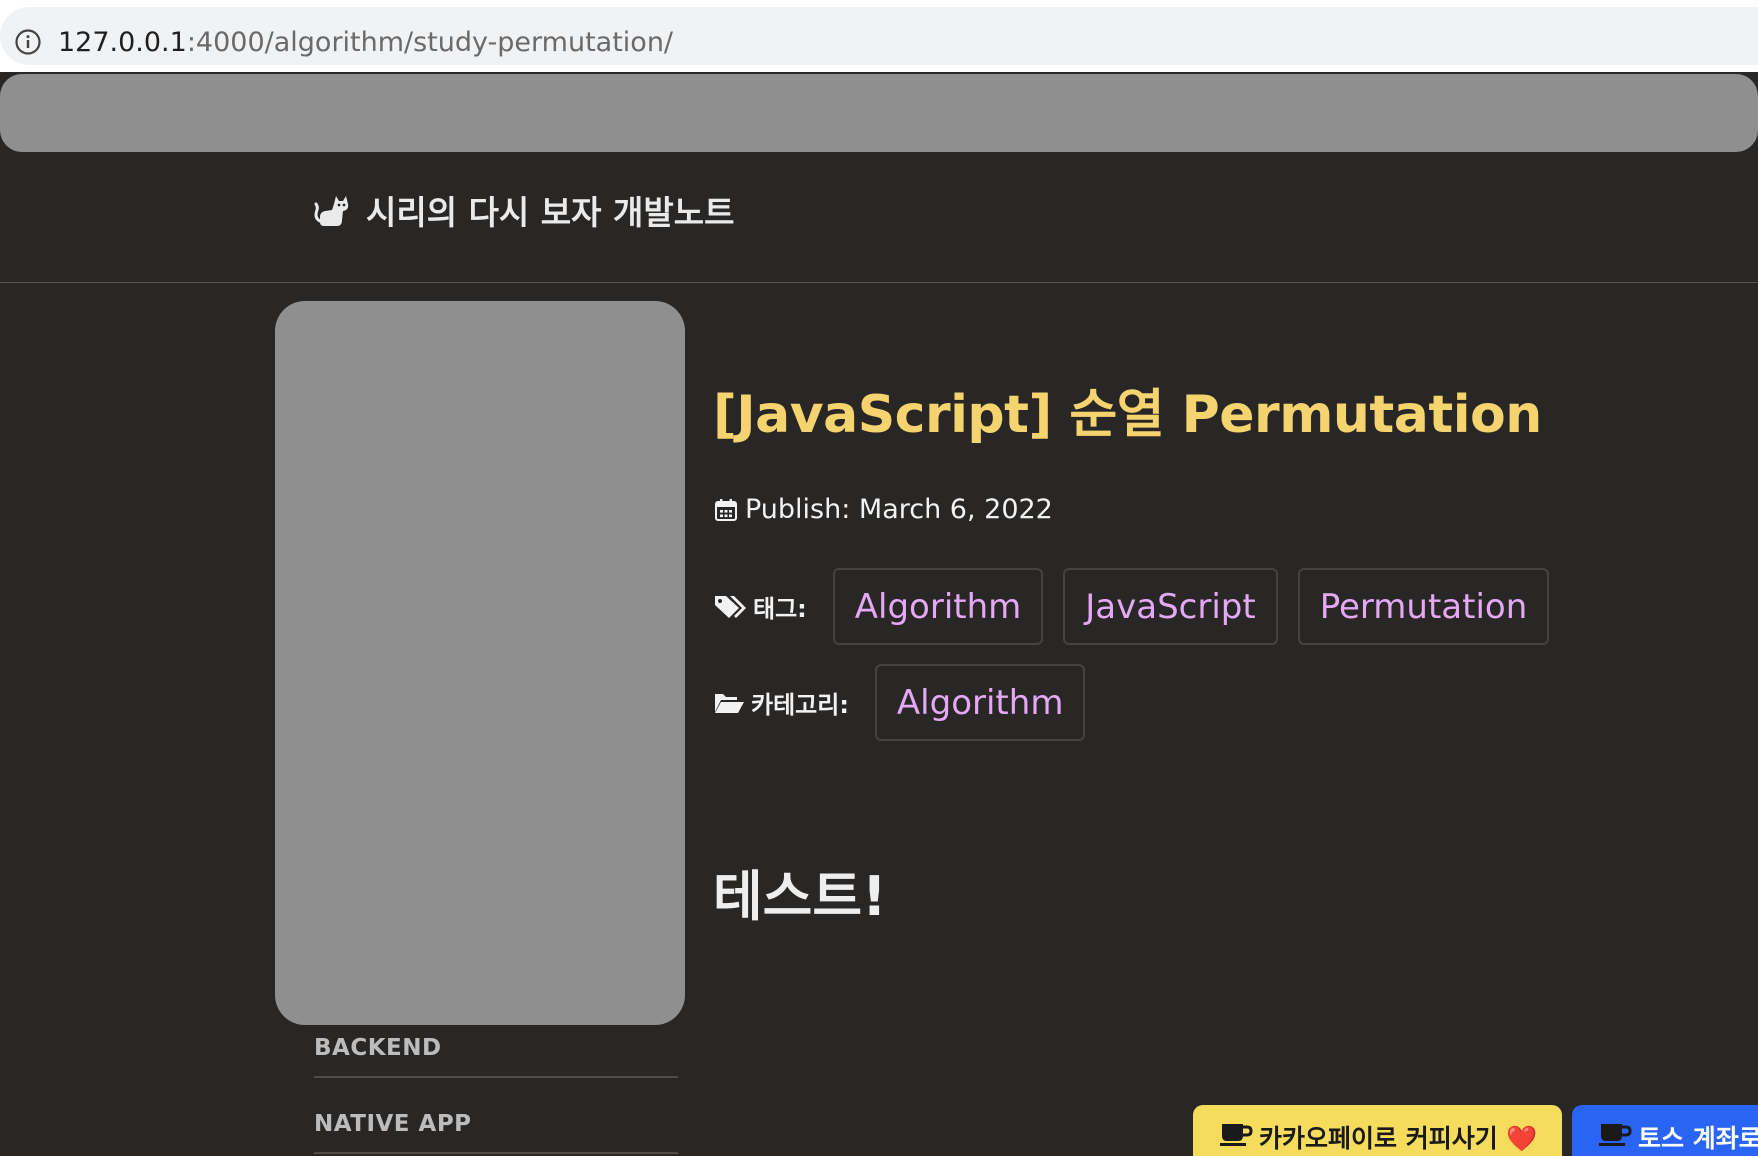  I want to click on kakaopay-button-label: 카카오페이로 커피사기 ❤️, so click(1398, 1138).